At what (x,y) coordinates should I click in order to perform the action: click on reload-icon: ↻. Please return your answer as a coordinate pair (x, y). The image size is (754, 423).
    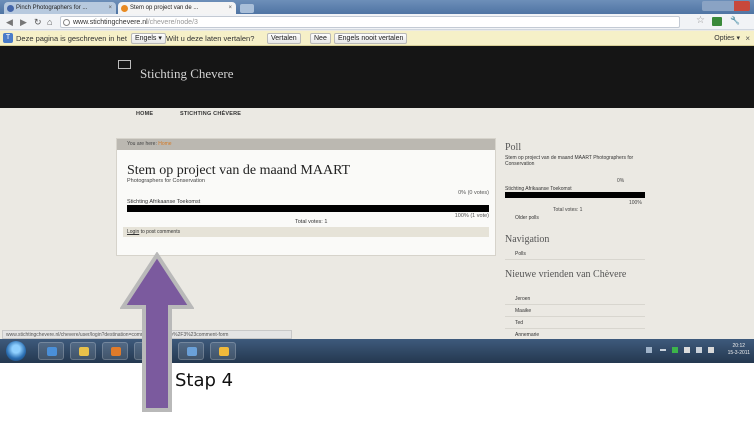
    Looking at the image, I should click on (38, 22).